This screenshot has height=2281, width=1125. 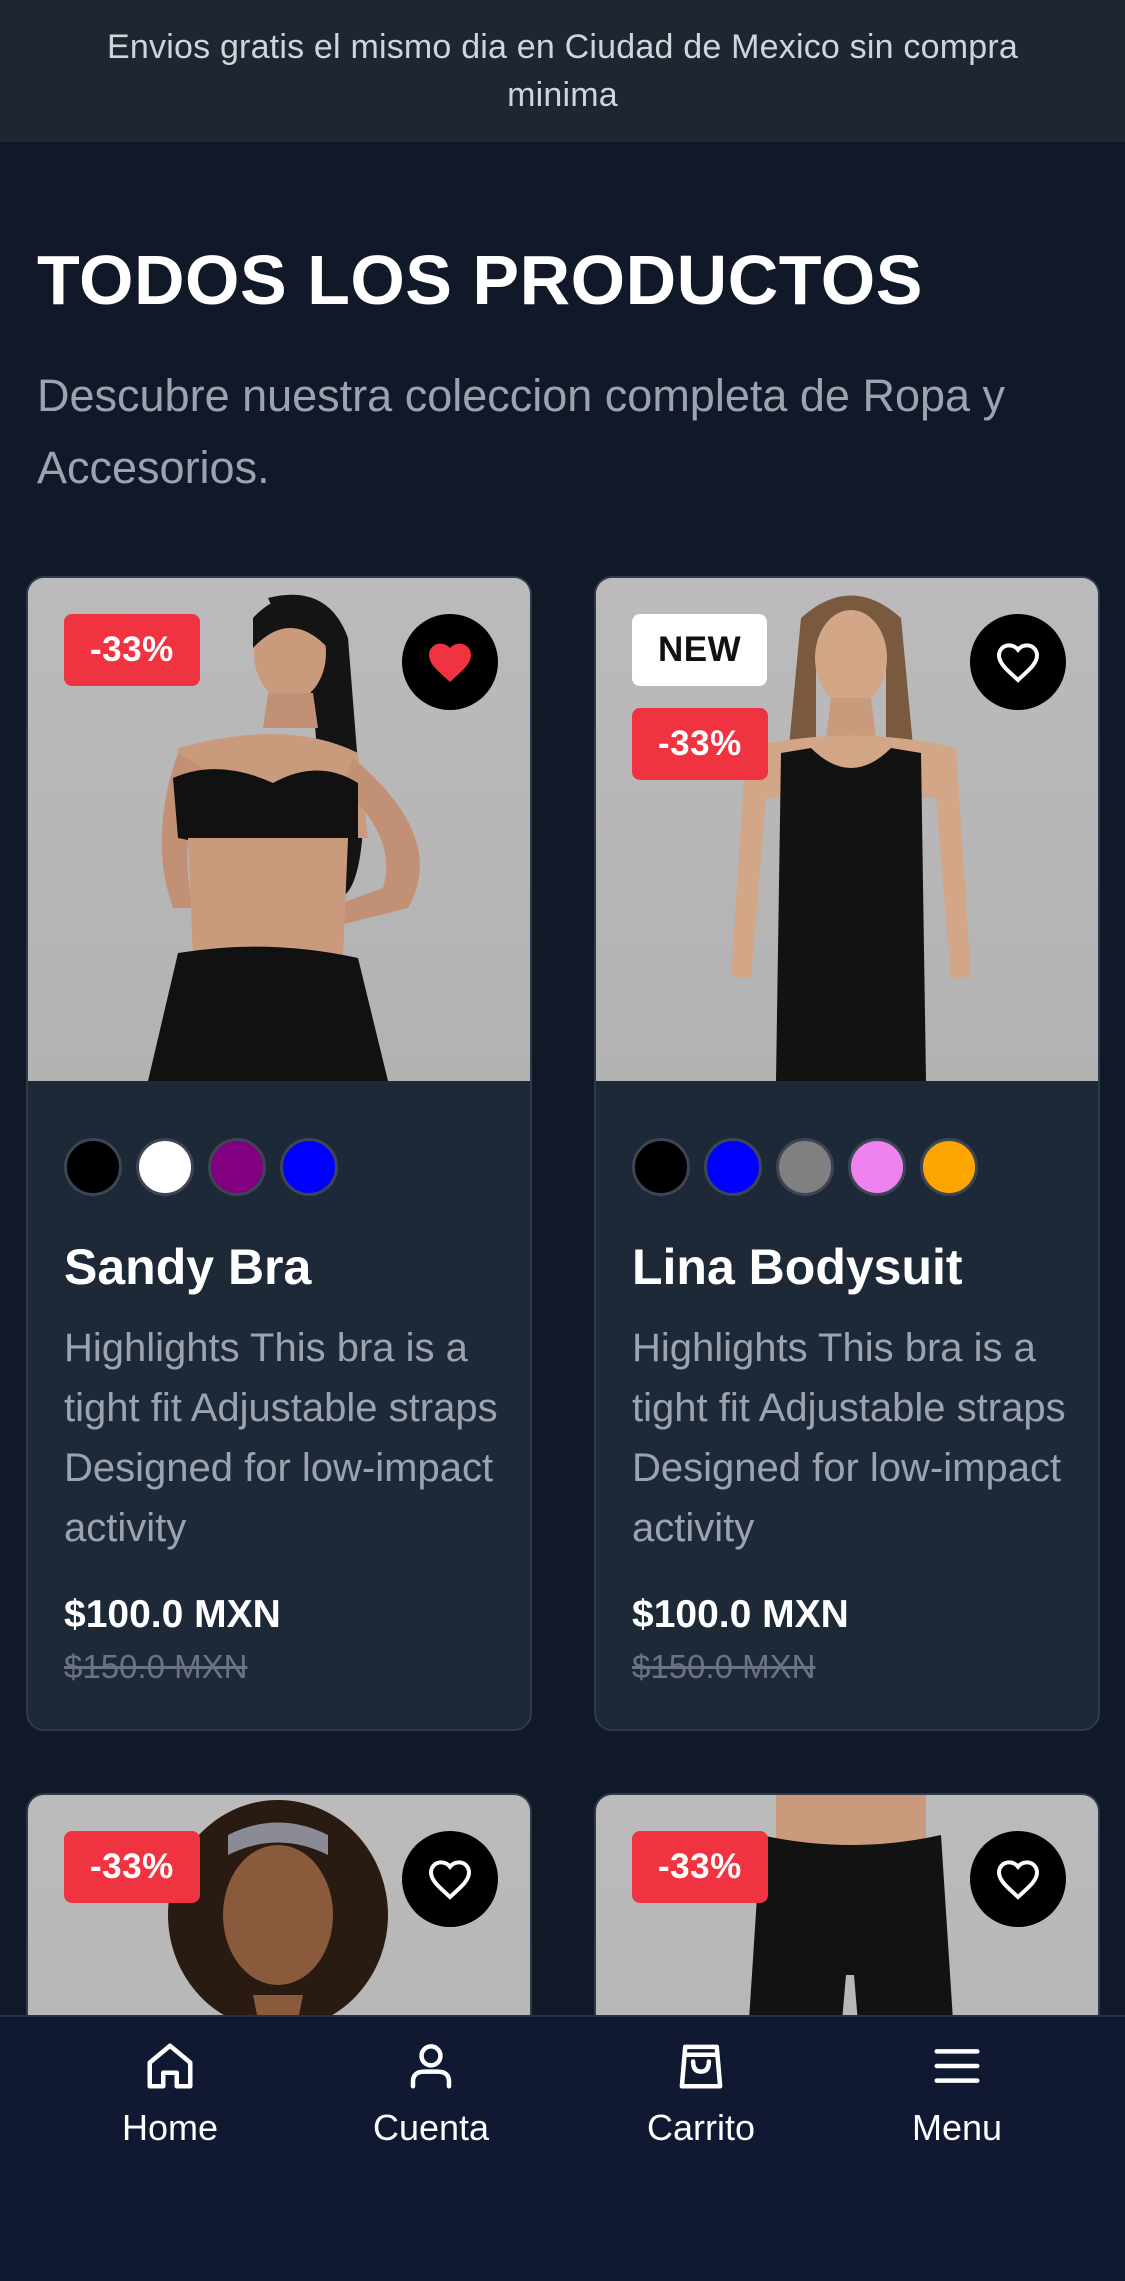 I want to click on color-swatch-orange, so click(x=949, y=1167).